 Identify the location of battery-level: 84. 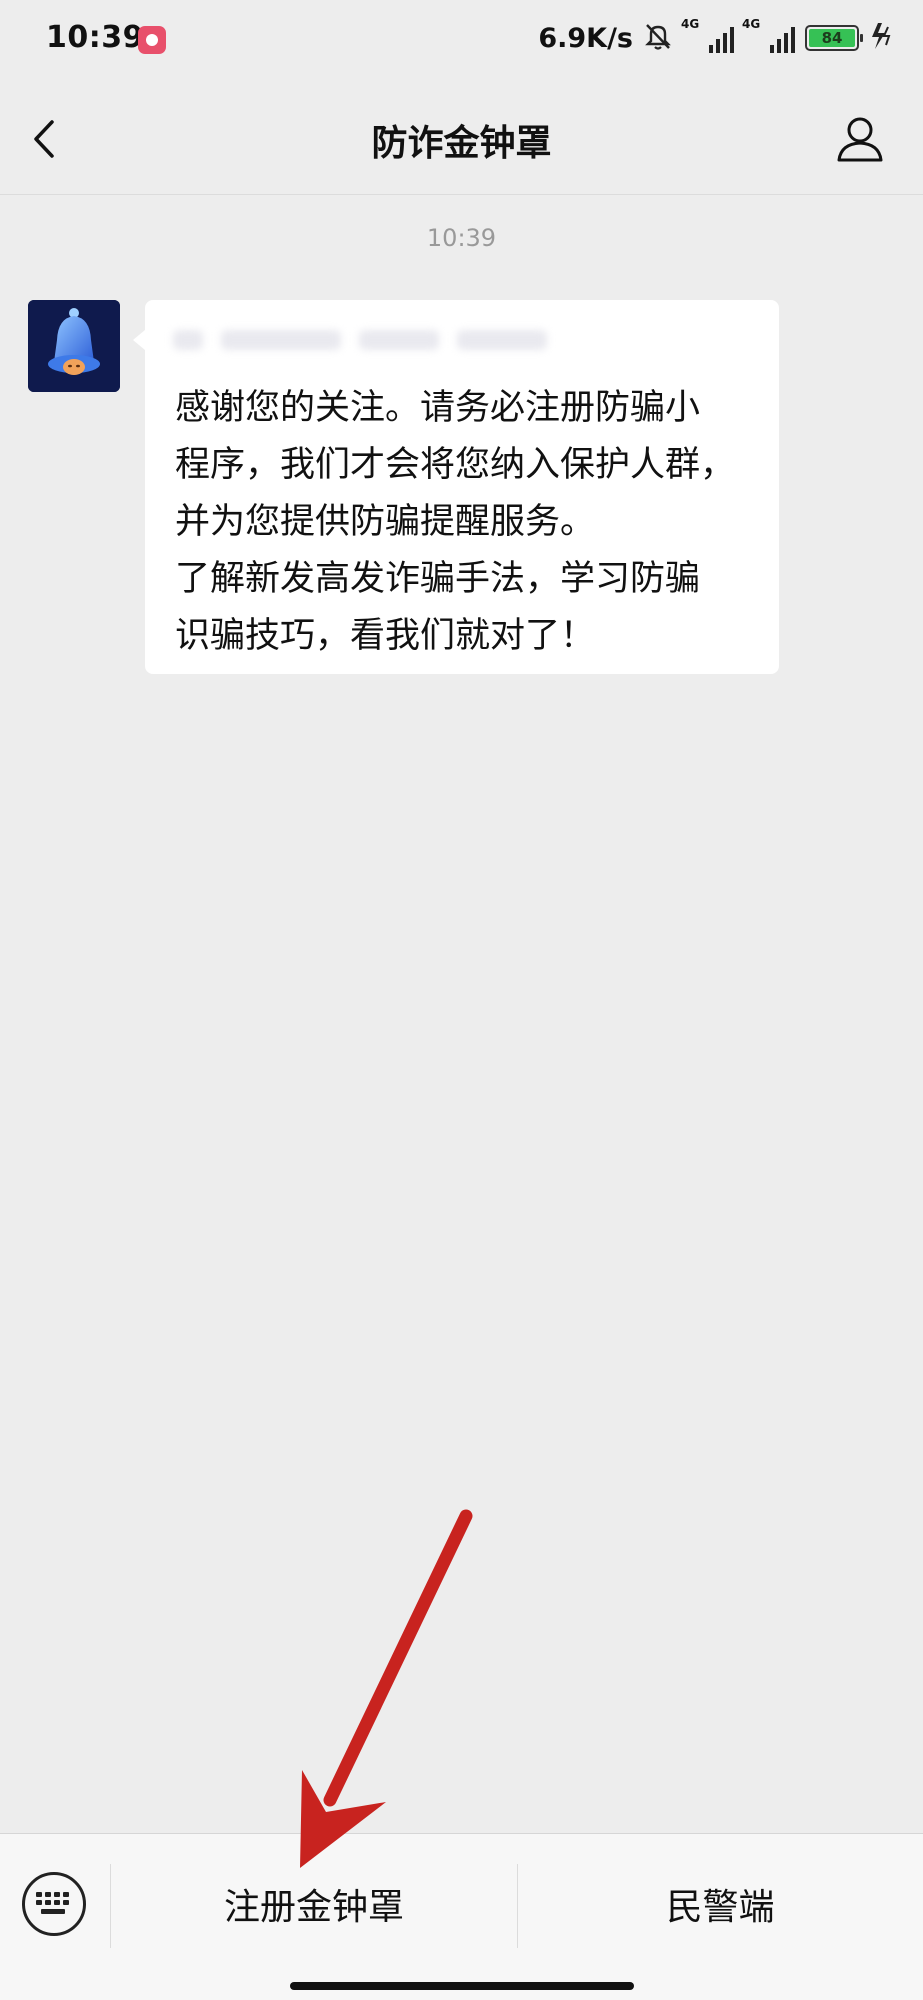
(832, 38).